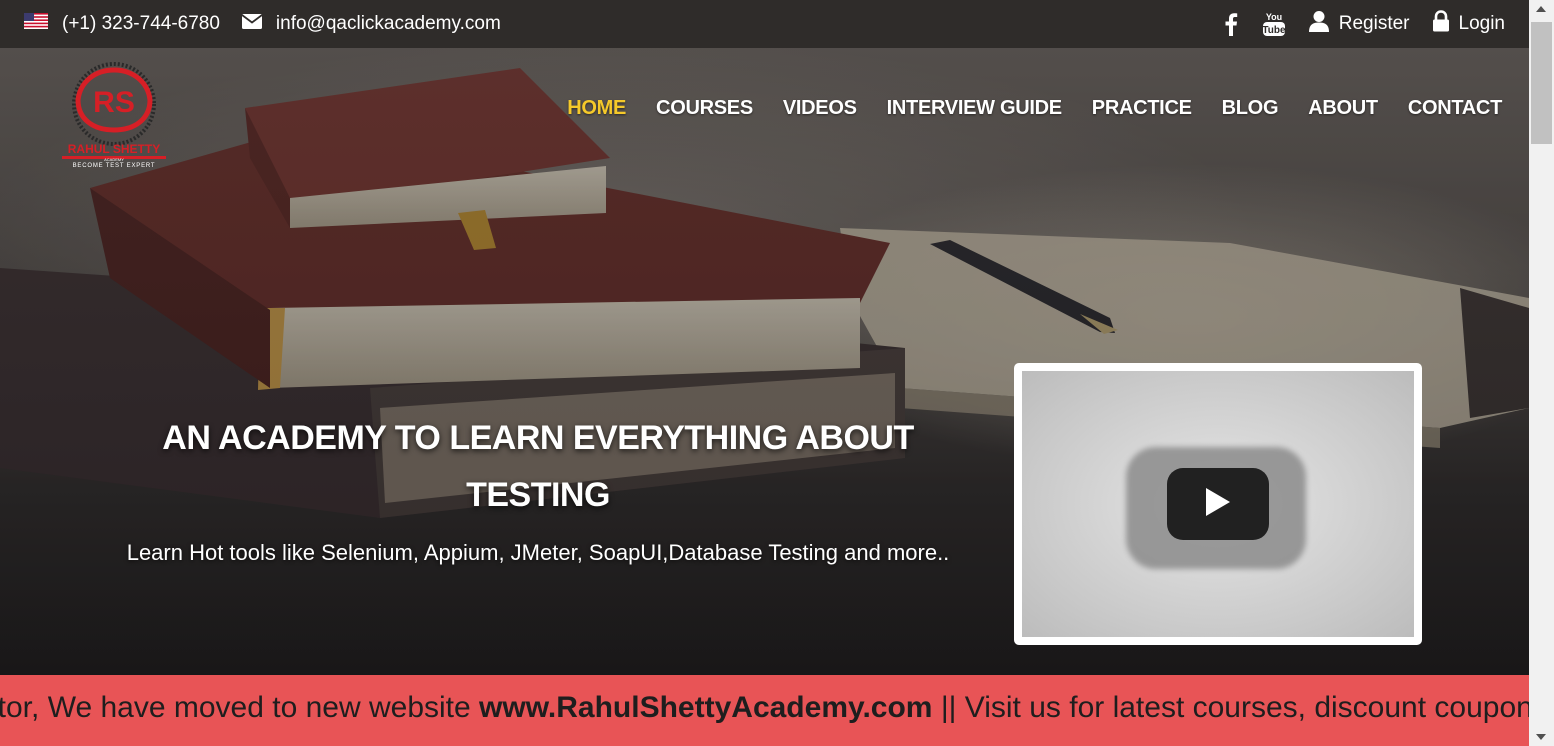 Image resolution: width=1554 pixels, height=746 pixels. I want to click on intro-video, so click(1218, 504).